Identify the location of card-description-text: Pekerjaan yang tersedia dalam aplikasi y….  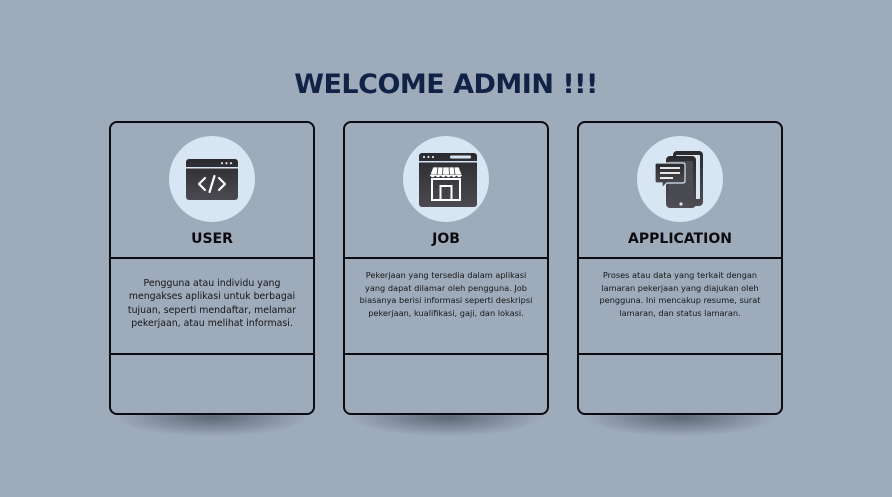
(446, 294).